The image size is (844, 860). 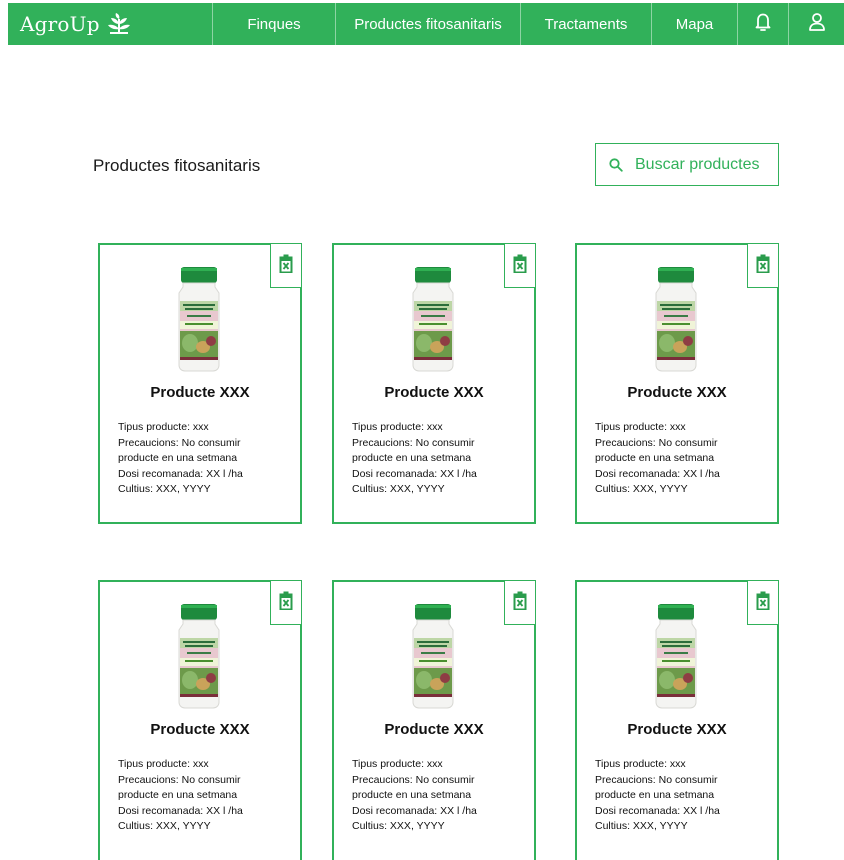 I want to click on user-profile-button, so click(x=816, y=24).